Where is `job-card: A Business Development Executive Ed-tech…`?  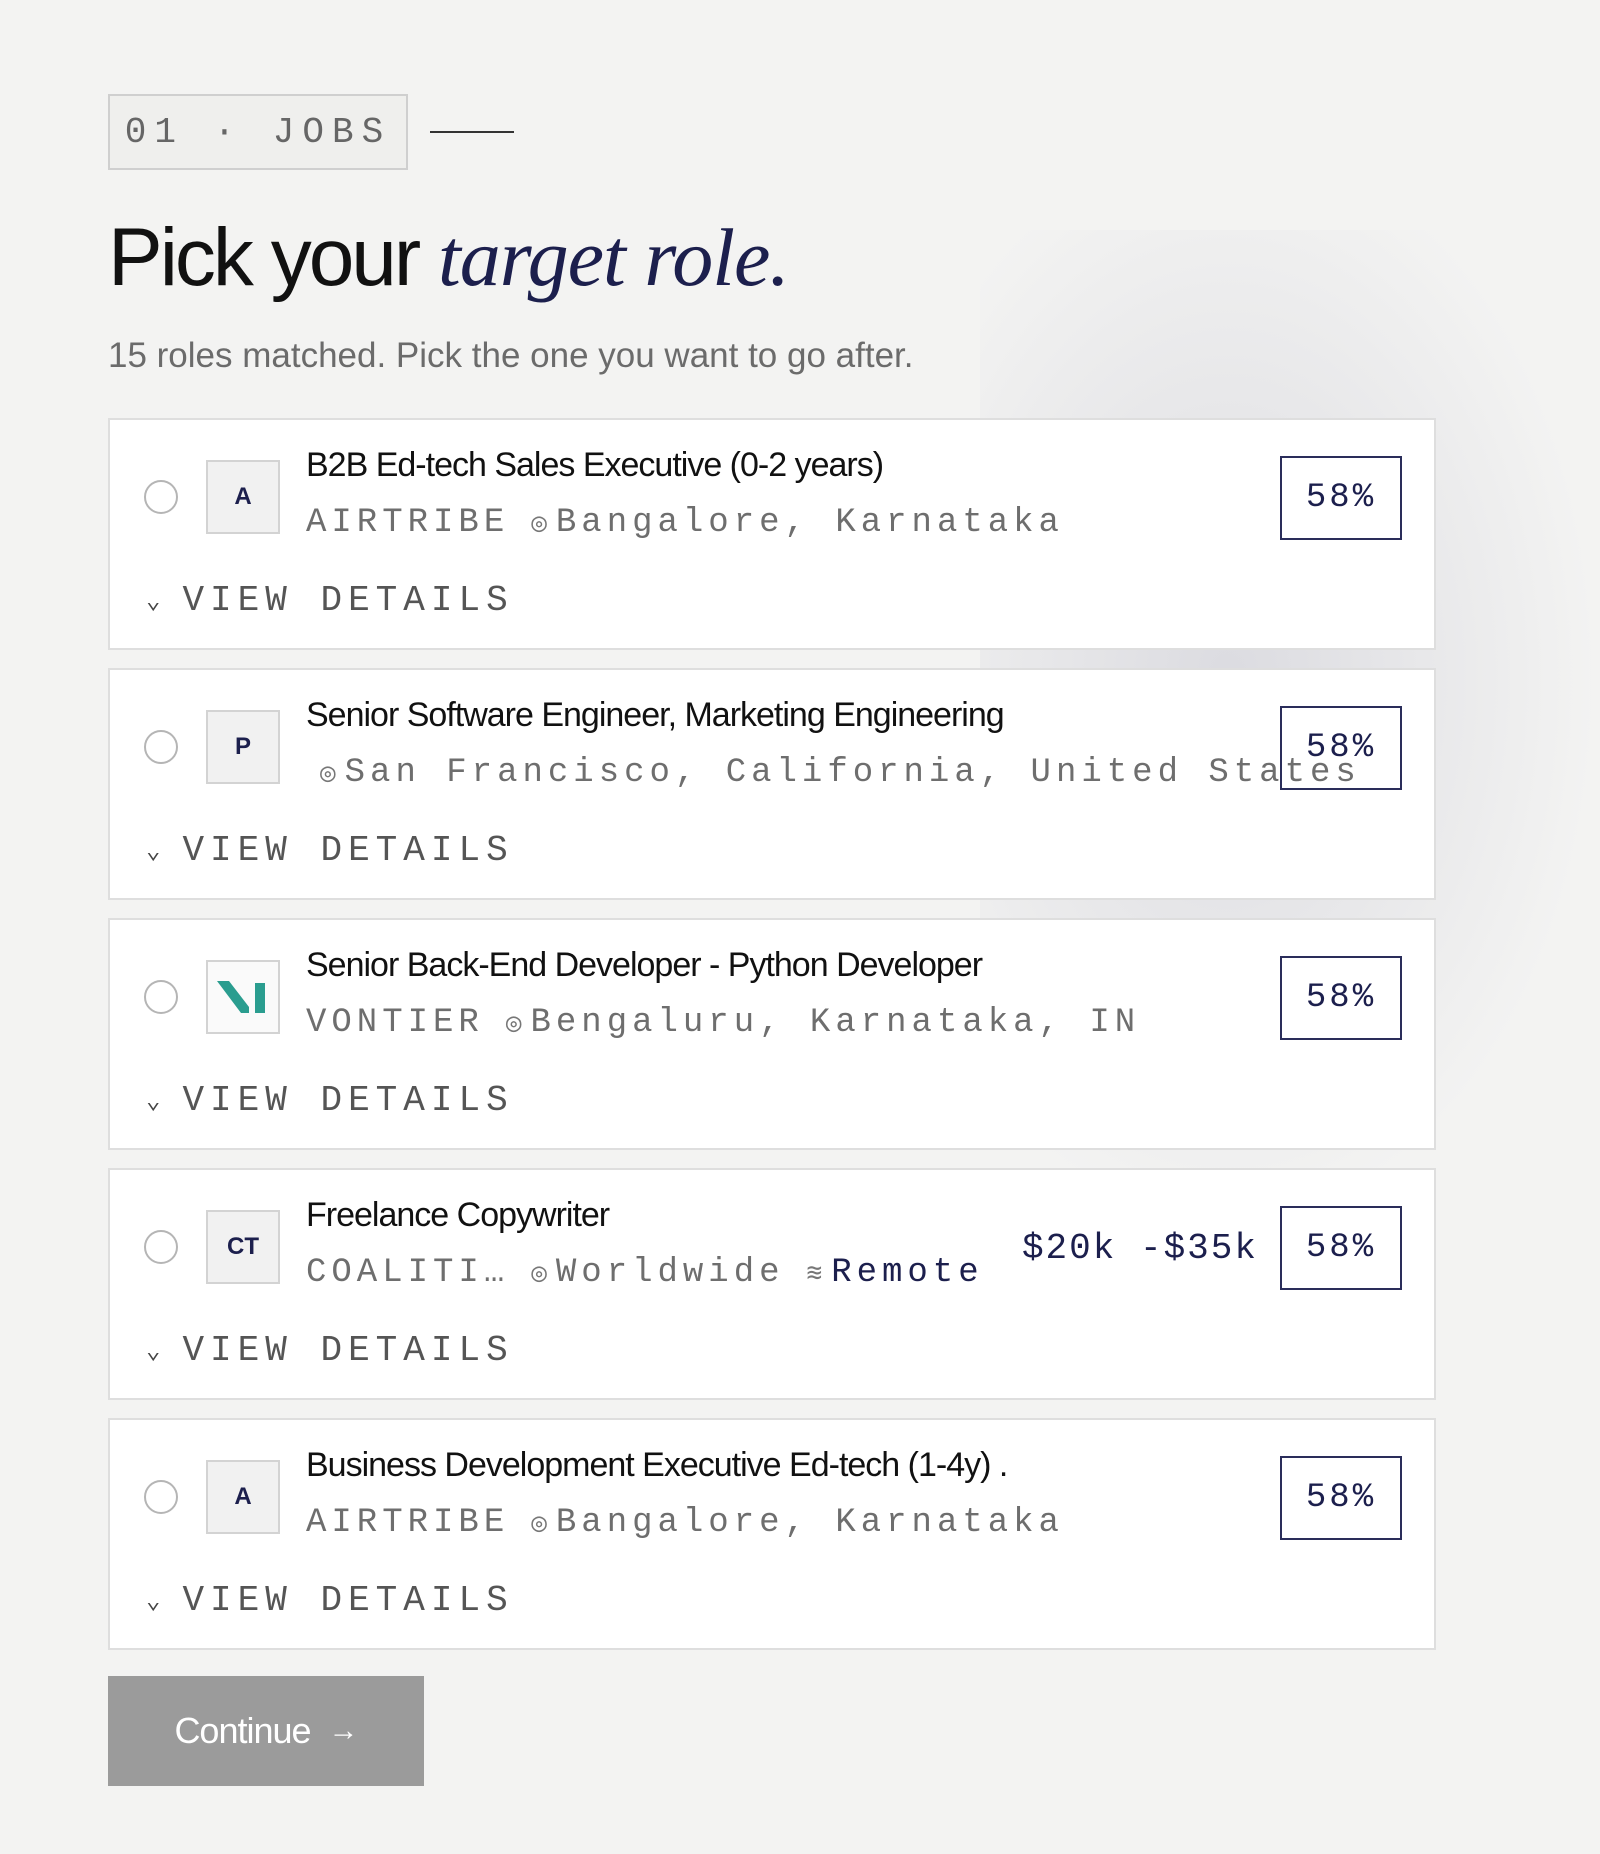 job-card: A Business Development Executive Ed-tech… is located at coordinates (772, 1534).